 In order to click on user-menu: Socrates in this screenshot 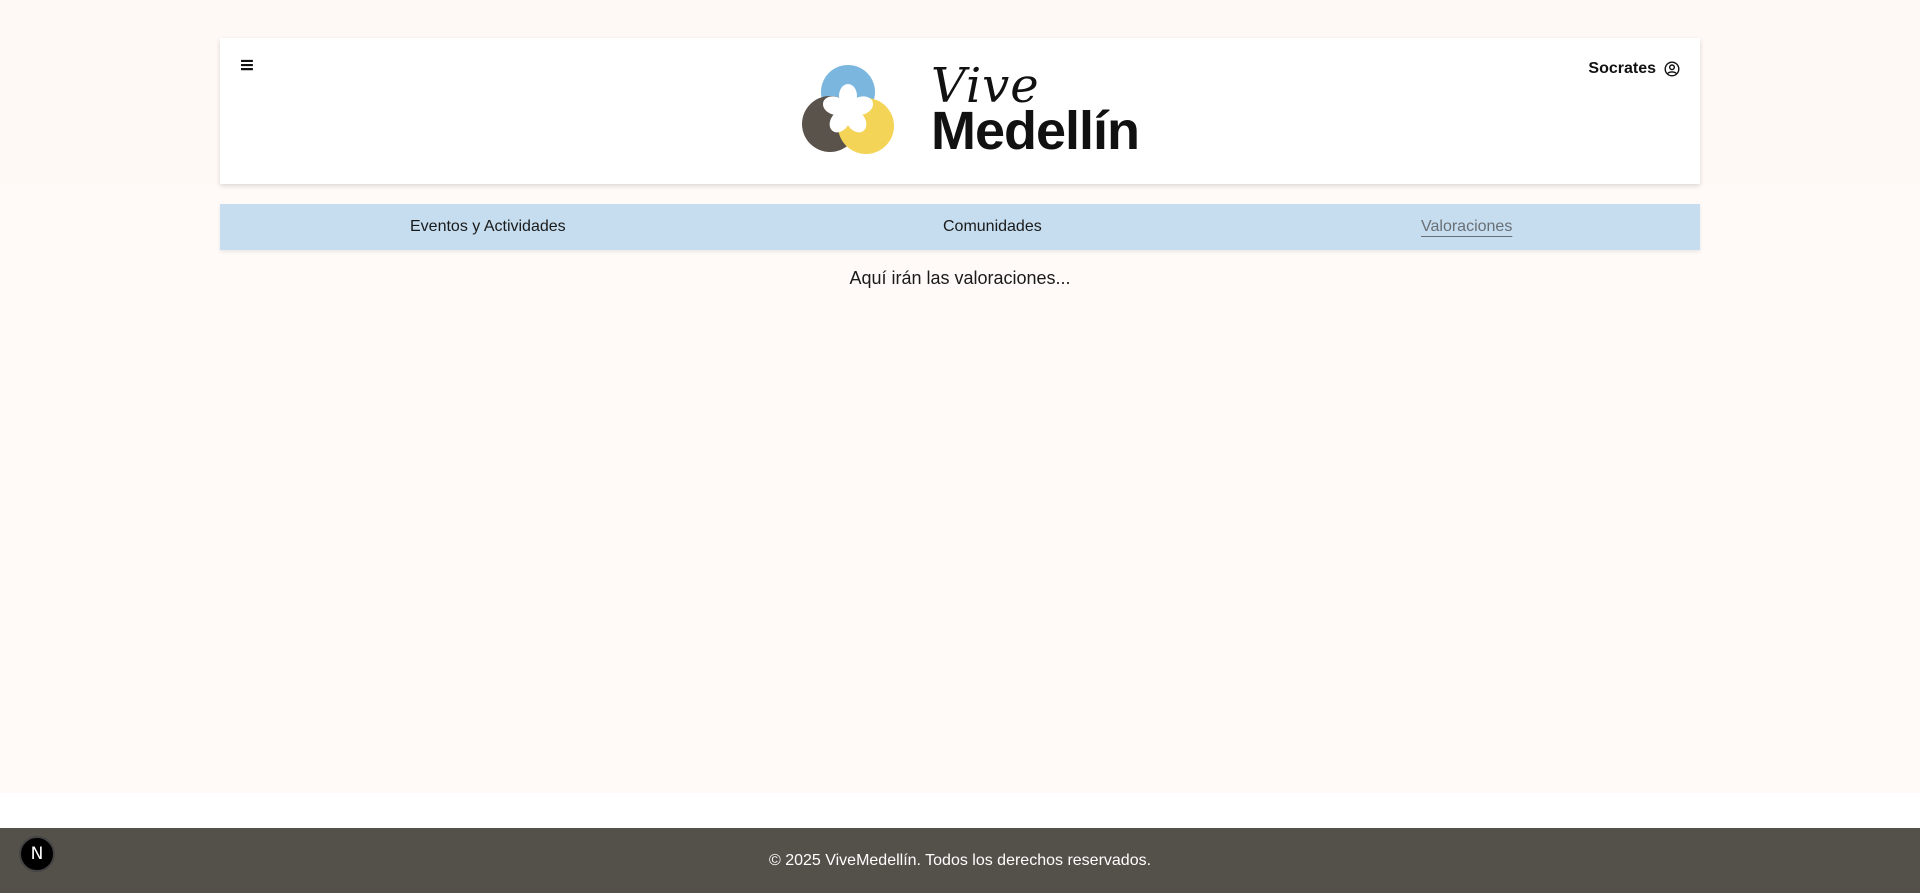, I will do `click(1634, 69)`.